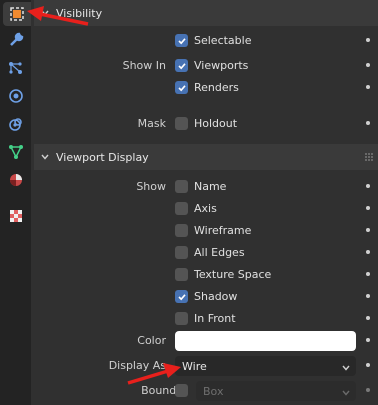  I want to click on show-in-front-row: In Front, so click(206, 319).